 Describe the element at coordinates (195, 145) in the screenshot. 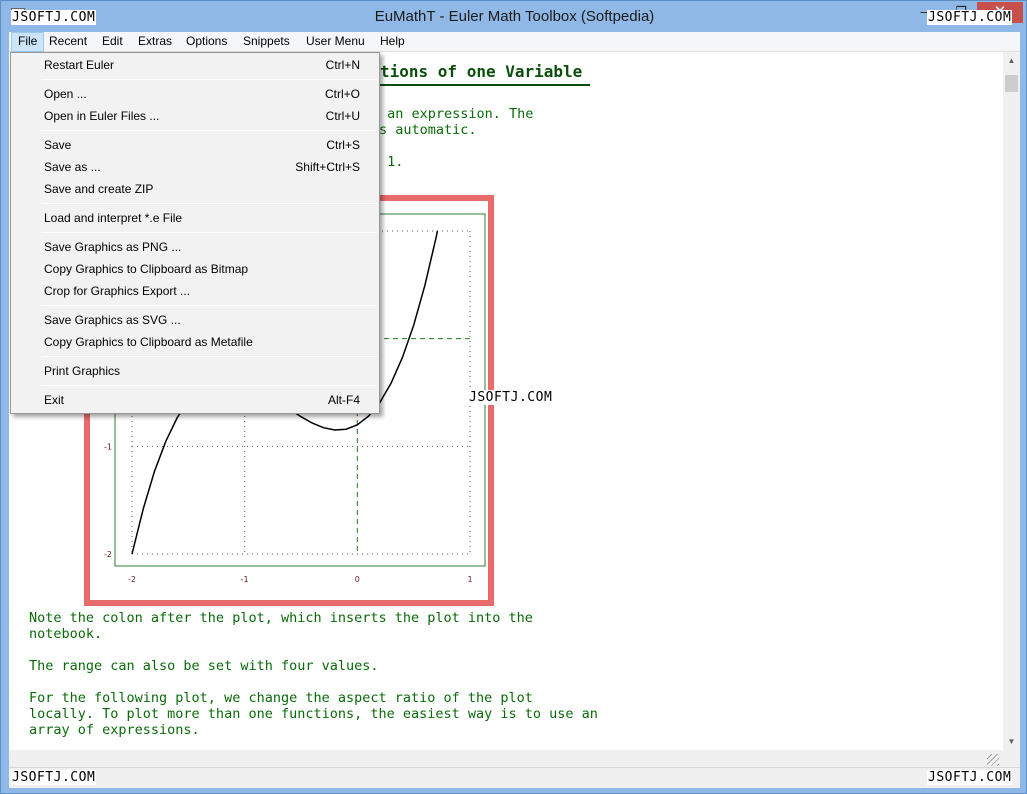

I see `menu-item-save: Save Ctrl+S` at that location.